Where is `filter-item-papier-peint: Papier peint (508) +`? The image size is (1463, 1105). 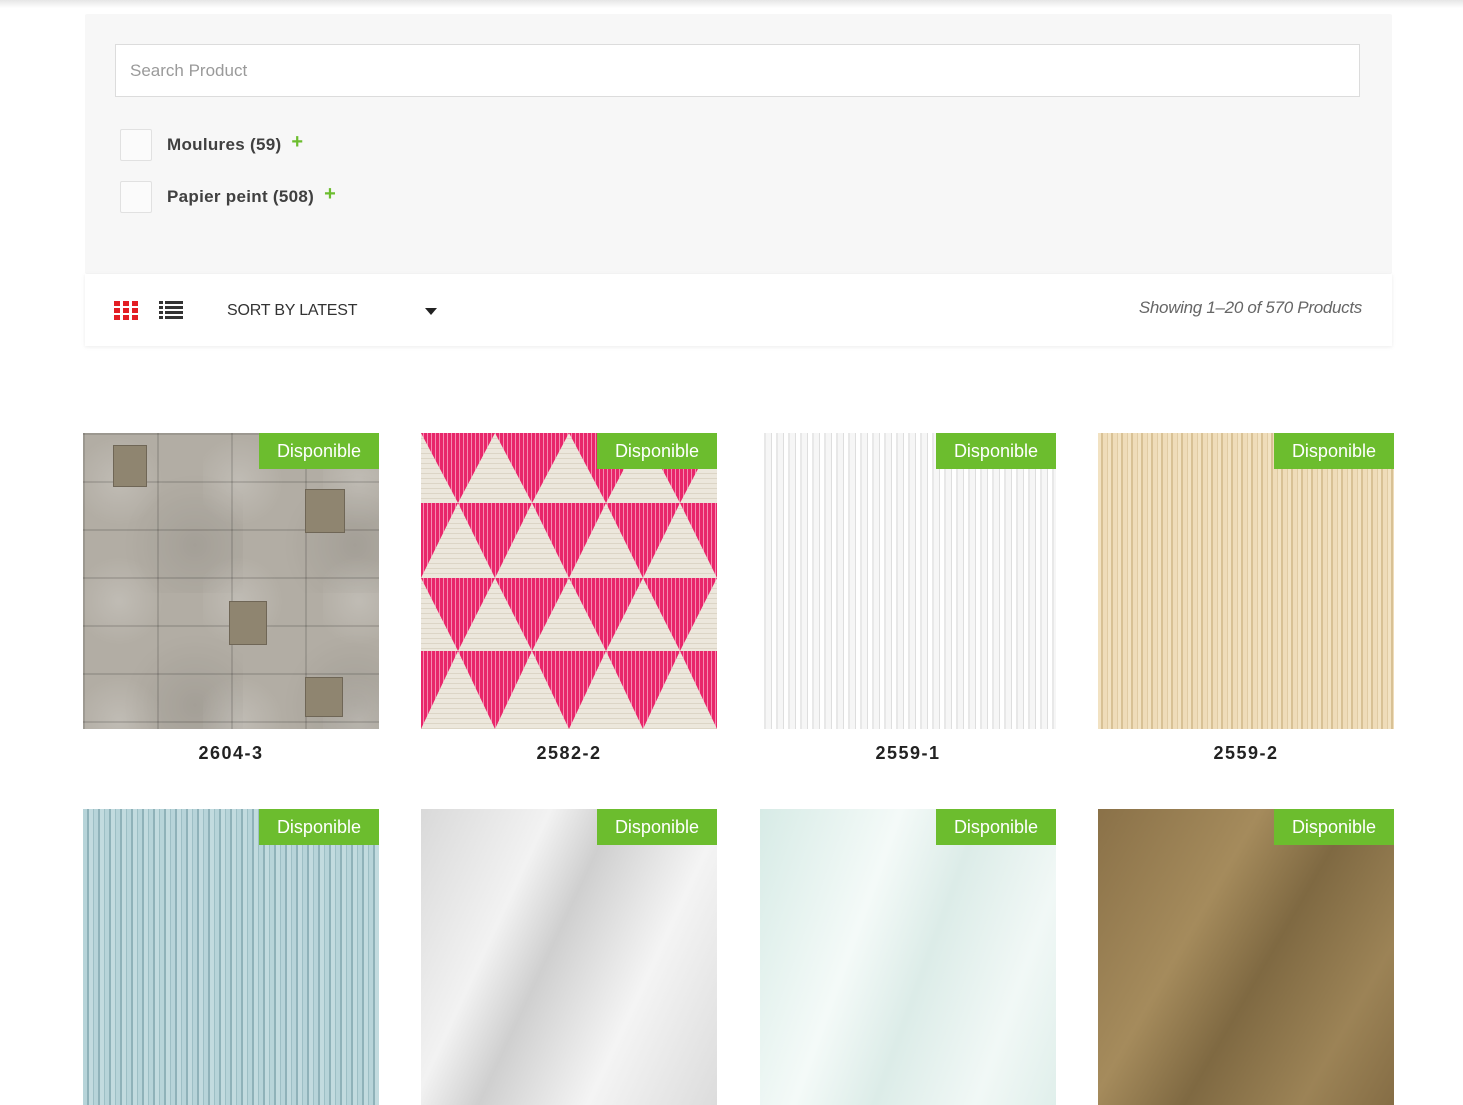
filter-item-papier-peint: Papier peint (508) + is located at coordinates (228, 197).